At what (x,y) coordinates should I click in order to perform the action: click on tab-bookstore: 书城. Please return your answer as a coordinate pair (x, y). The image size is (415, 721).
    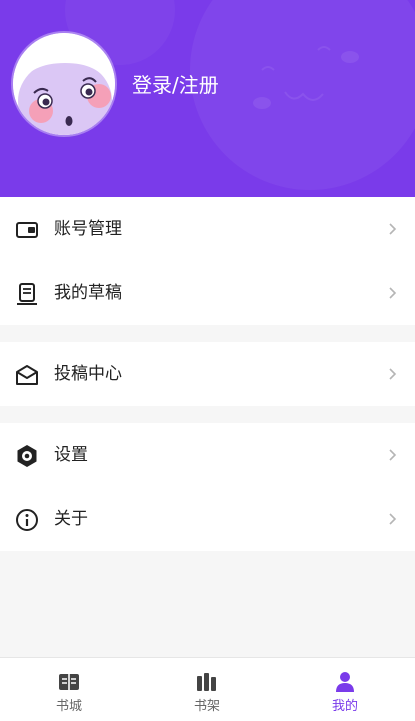
    Looking at the image, I should click on (69, 689).